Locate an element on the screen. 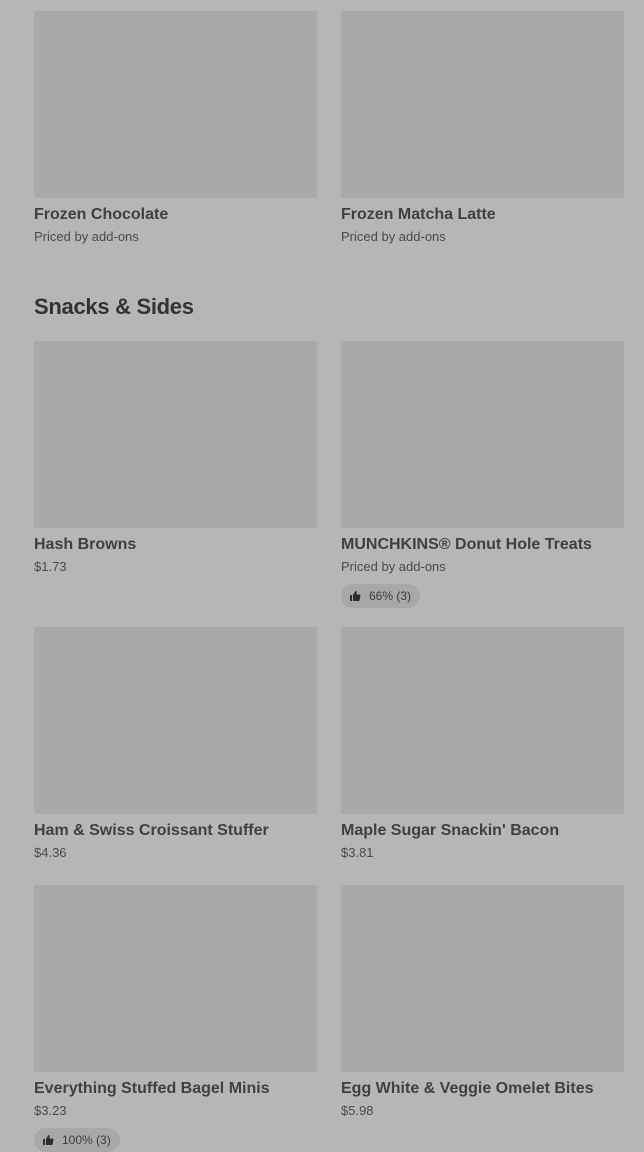 The width and height of the screenshot is (644, 1152). menu-item-card: Hash Browns $1.73 is located at coordinates (175, 458).